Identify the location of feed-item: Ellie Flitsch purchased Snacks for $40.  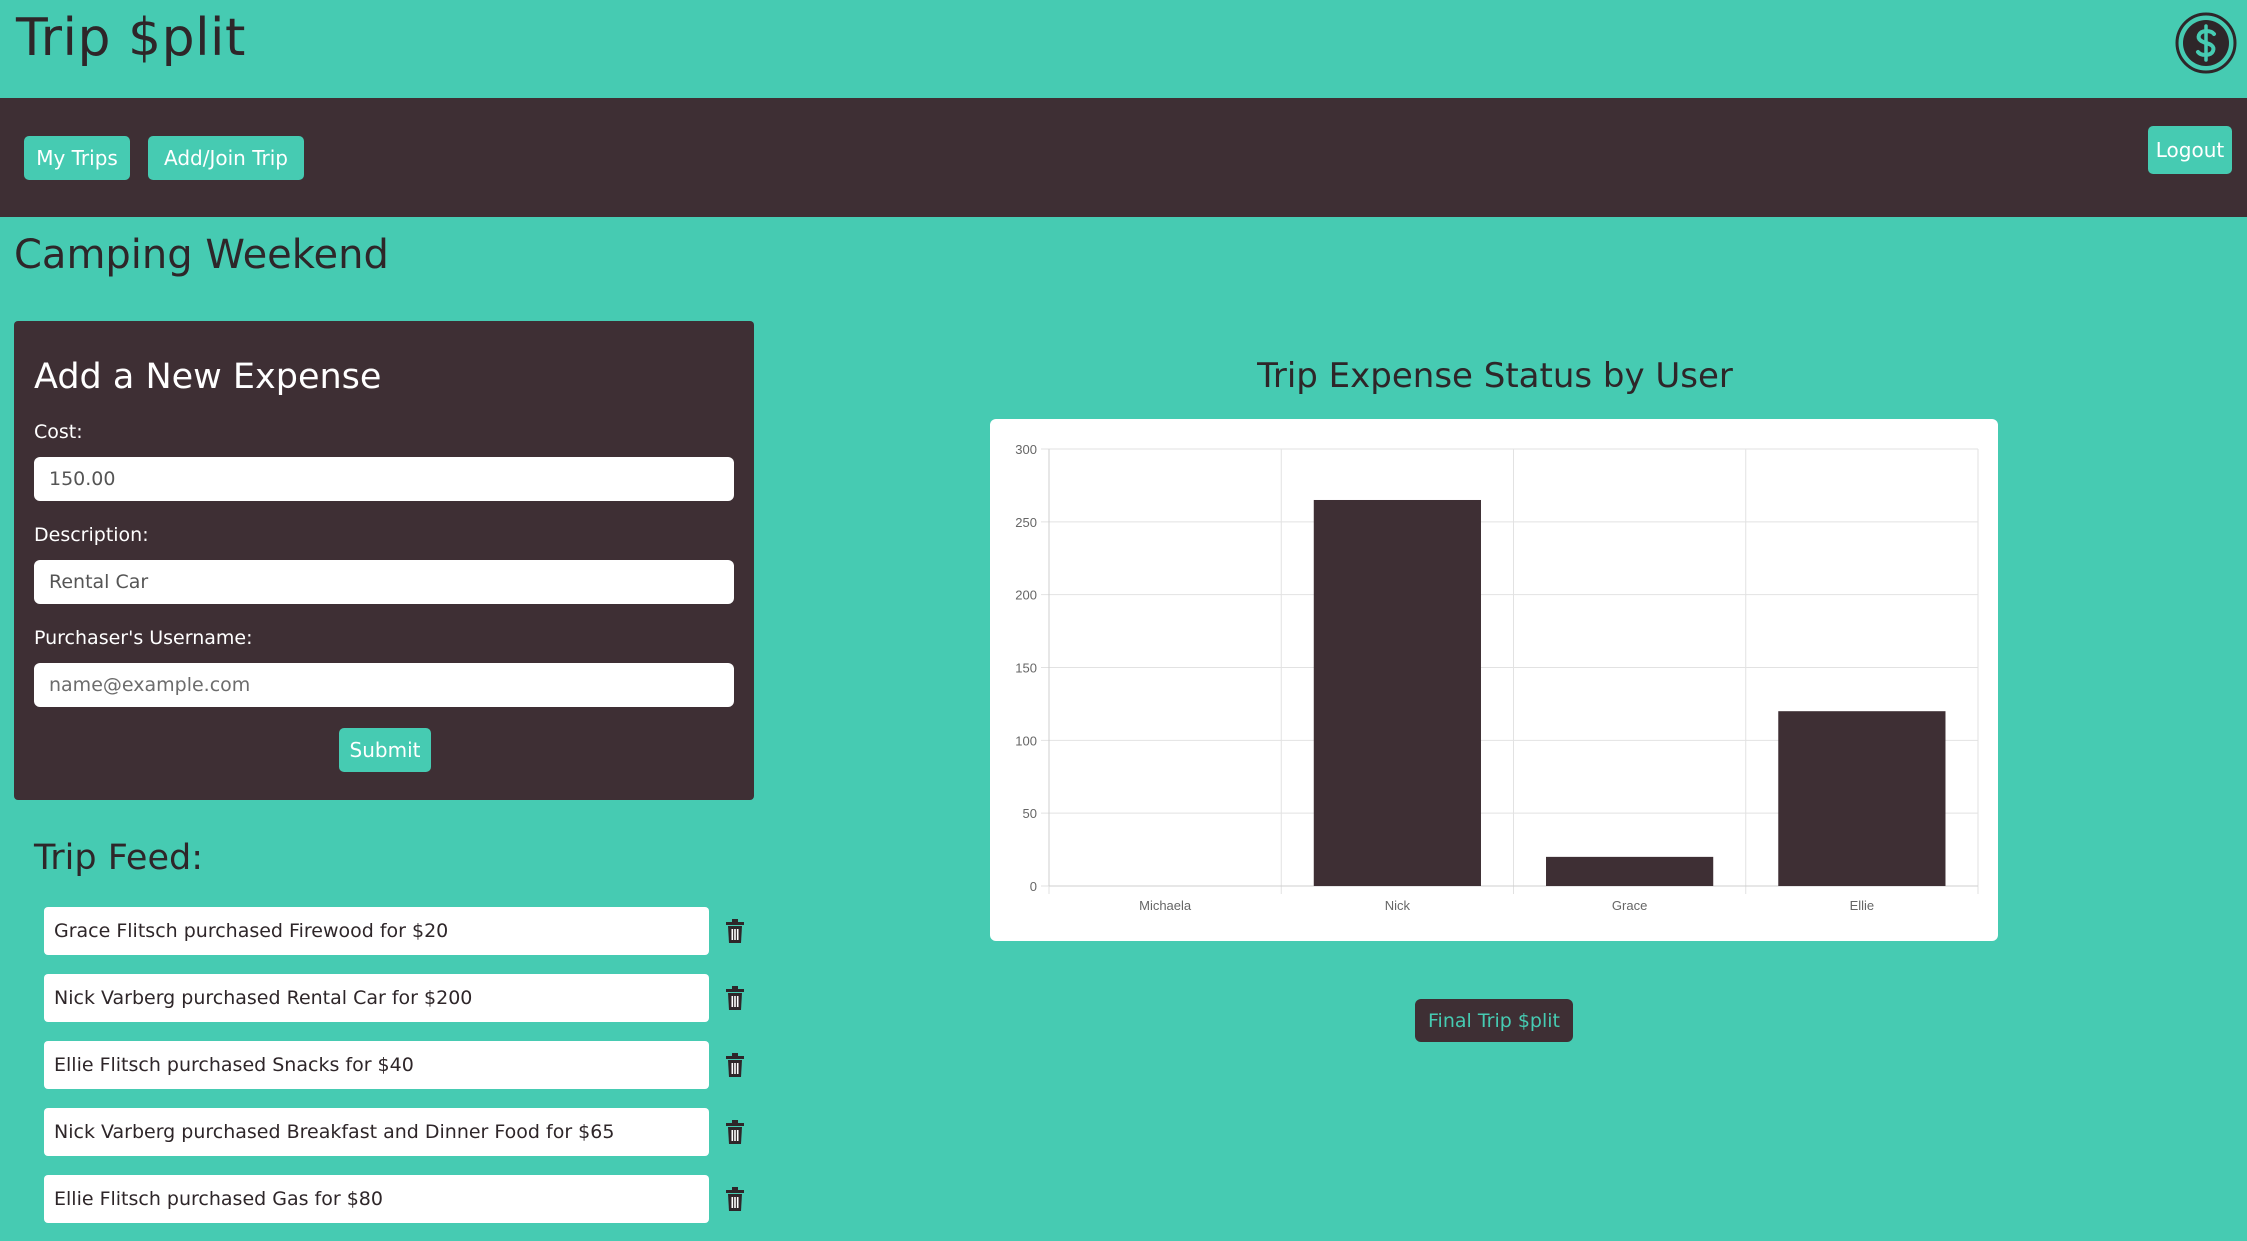
(376, 1065).